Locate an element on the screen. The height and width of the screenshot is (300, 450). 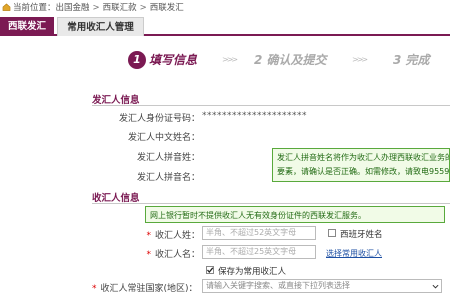
breadcrumb: 当前位置：出国金融 > 西联汇款 > 西联发汇 is located at coordinates (225, 8).